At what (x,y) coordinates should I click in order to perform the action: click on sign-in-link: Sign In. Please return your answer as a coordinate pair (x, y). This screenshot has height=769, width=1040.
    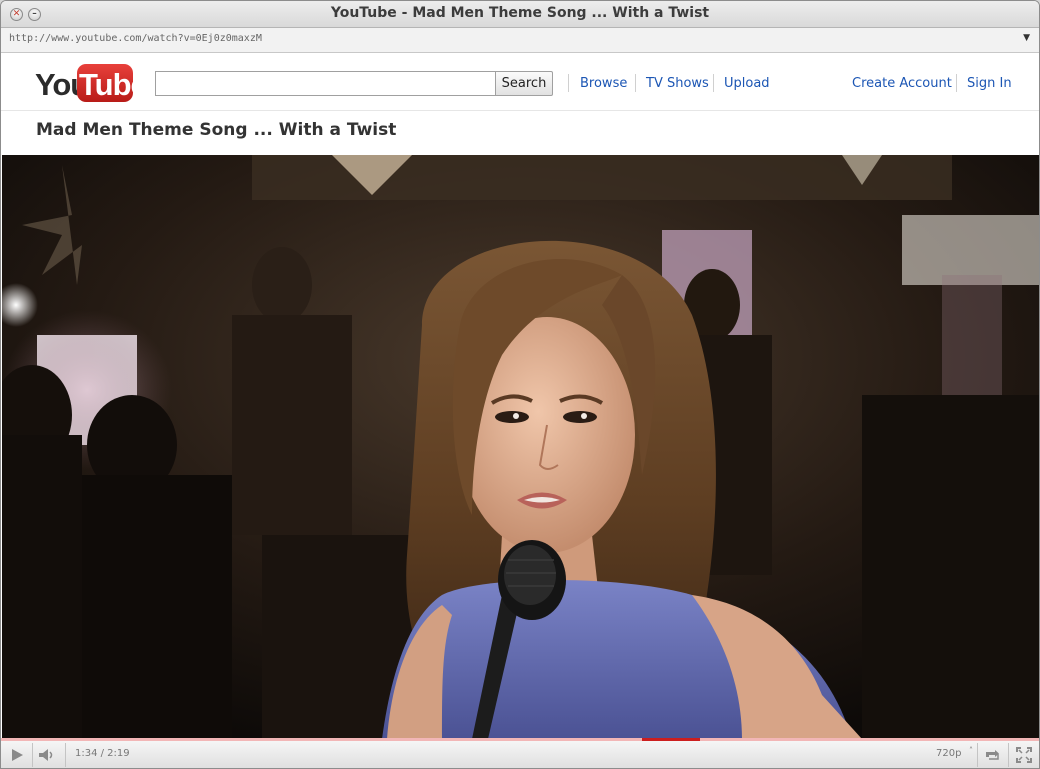
    Looking at the image, I should click on (989, 83).